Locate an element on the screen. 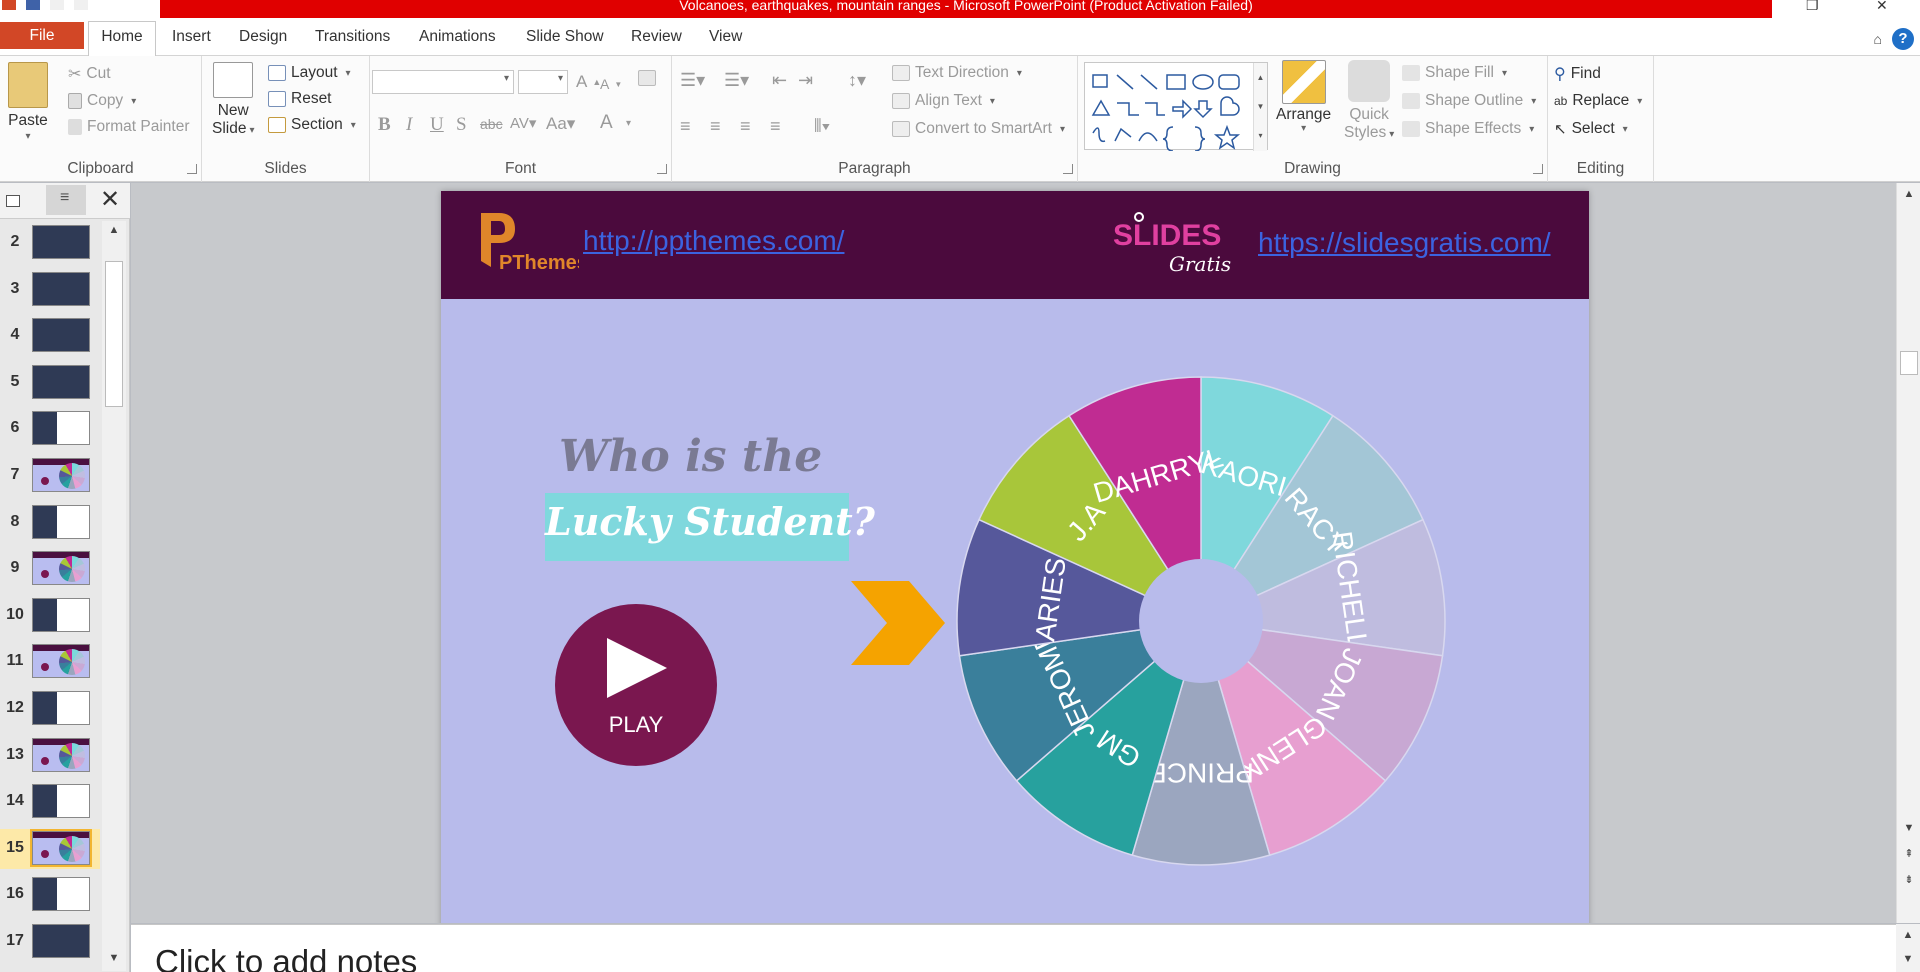 This screenshot has height=972, width=1920. shape-fill-button: Shape Fill is located at coordinates (1454, 73).